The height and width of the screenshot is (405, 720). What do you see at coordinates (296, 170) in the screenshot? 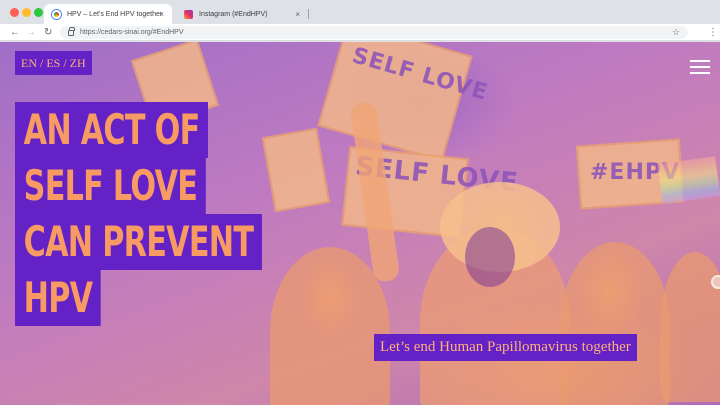
I see `protest-sign` at bounding box center [296, 170].